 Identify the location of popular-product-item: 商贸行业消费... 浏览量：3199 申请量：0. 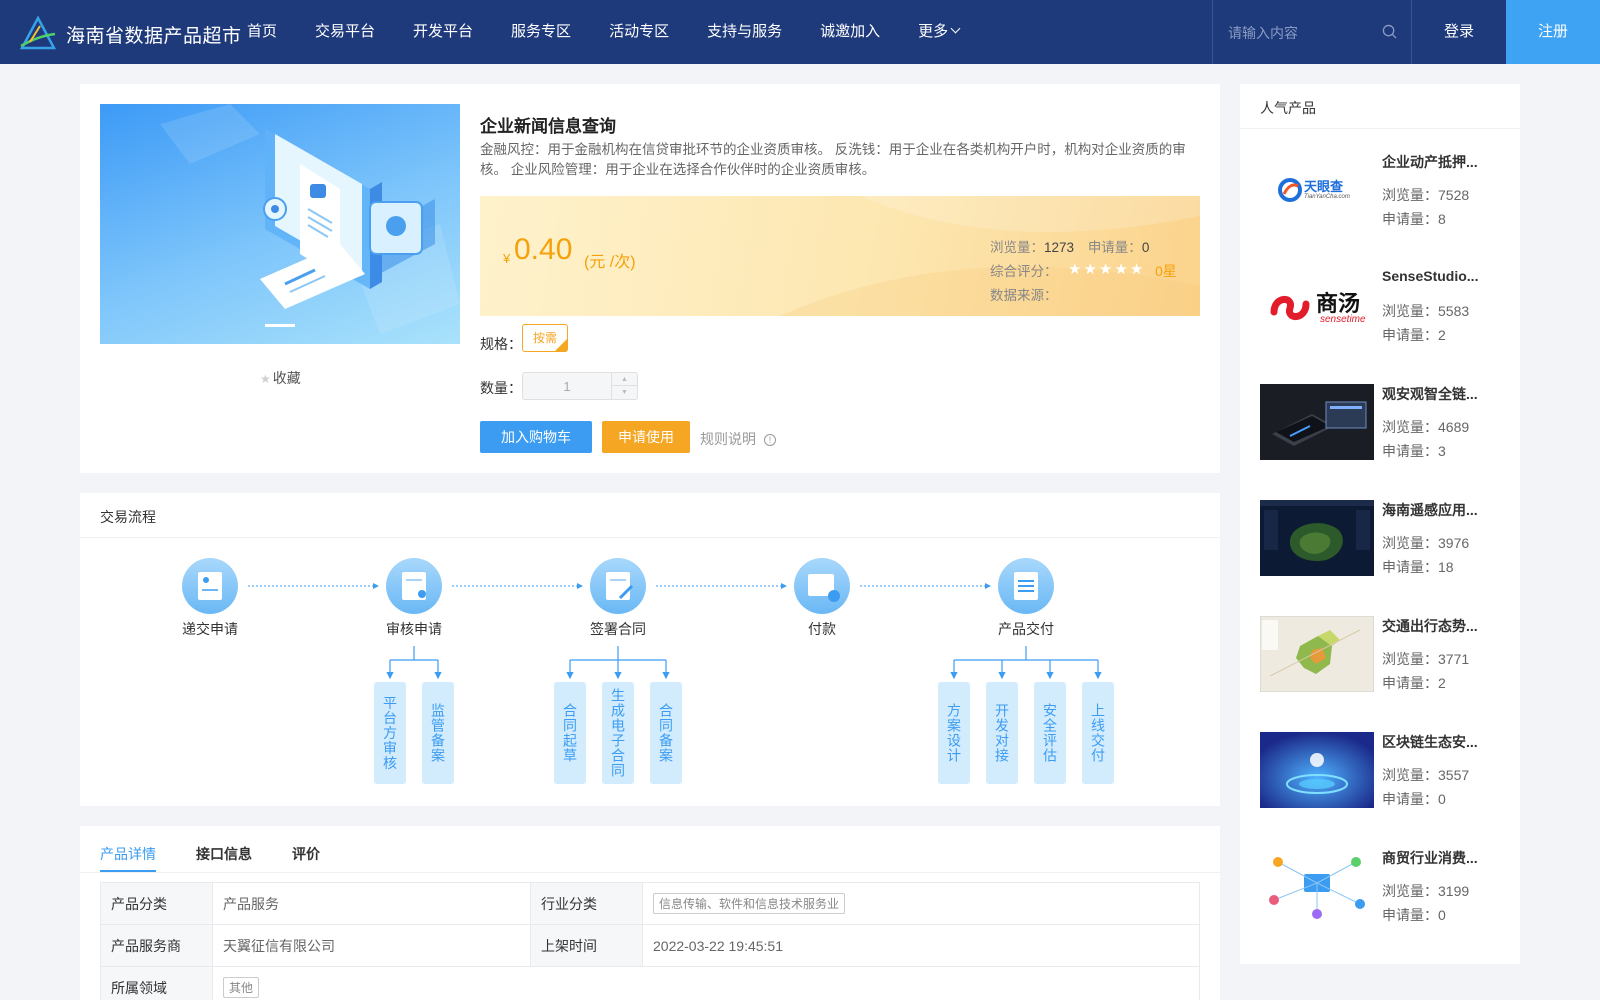
(1382, 881).